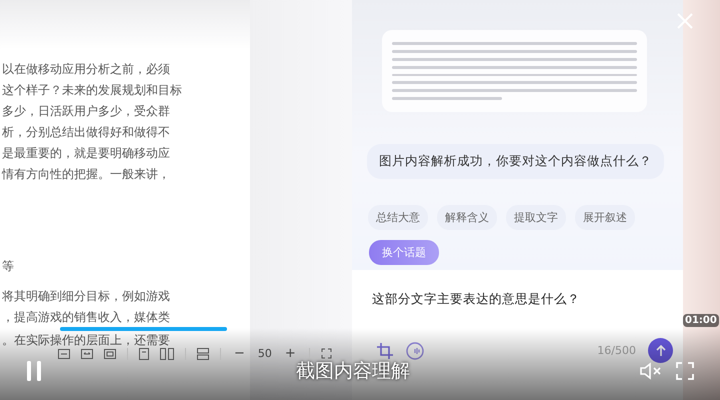  Describe the element at coordinates (85, 174) in the screenshot. I see `document-text: 情有方向性的把握。一般来讲，` at that location.